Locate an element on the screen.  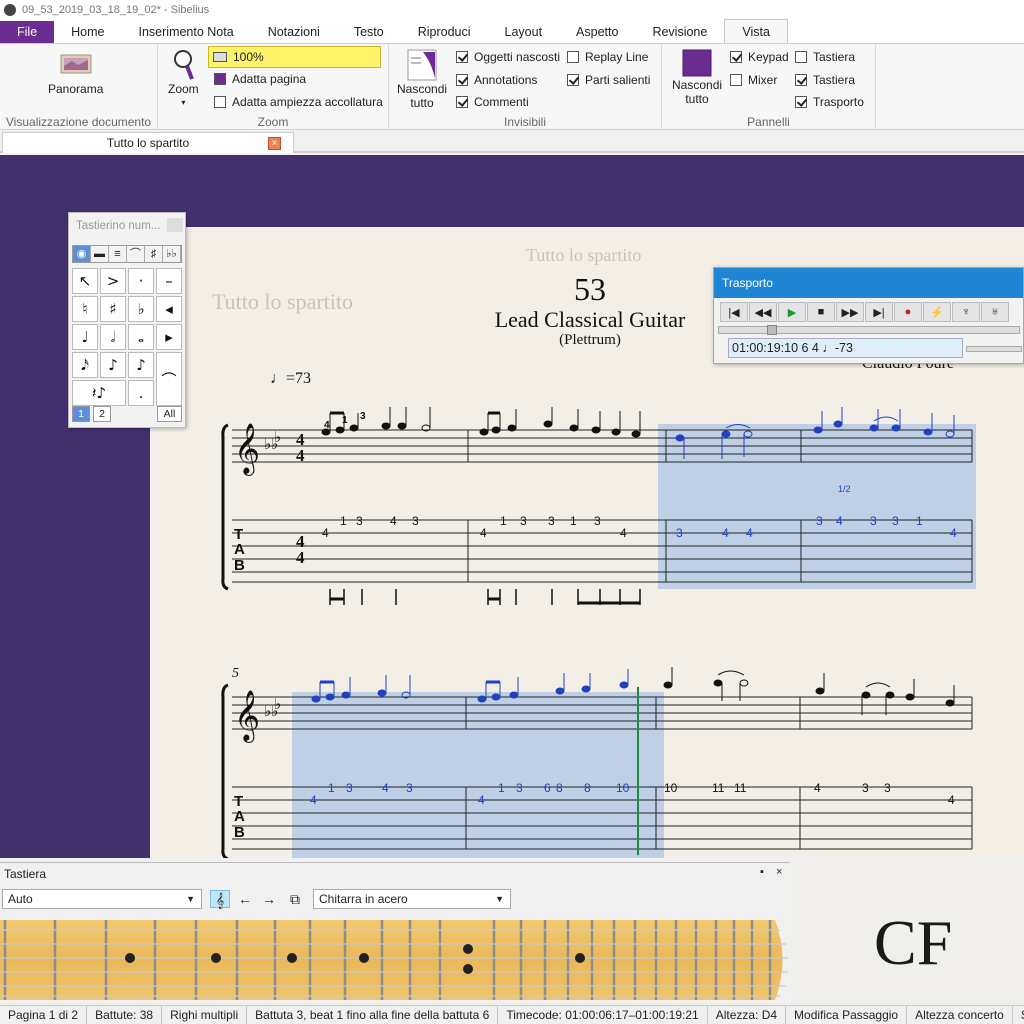
keypad-key: – is located at coordinates (169, 281).